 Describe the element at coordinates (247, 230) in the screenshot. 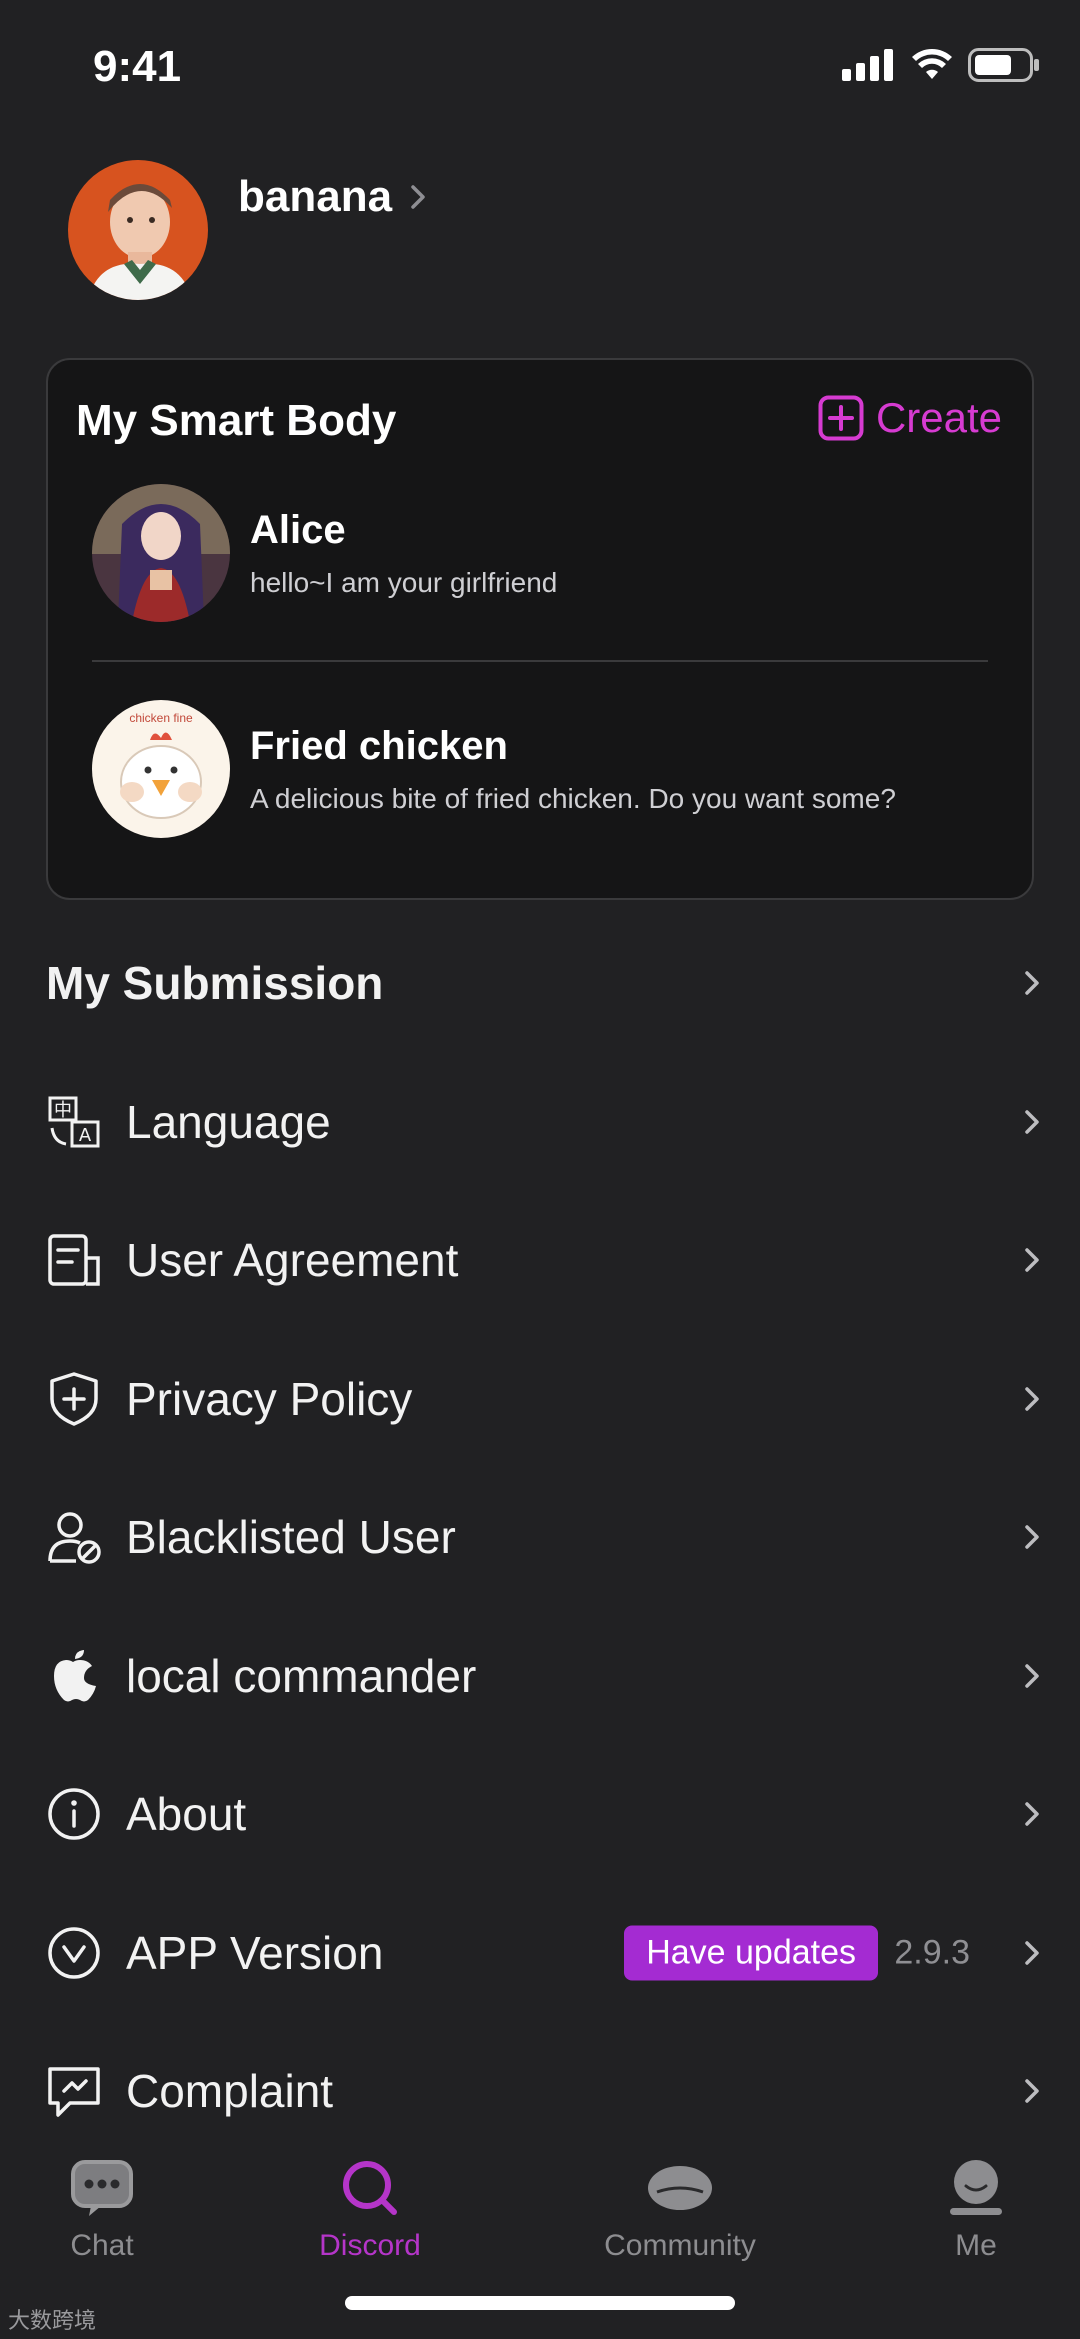

I see `profile-header: banana` at that location.